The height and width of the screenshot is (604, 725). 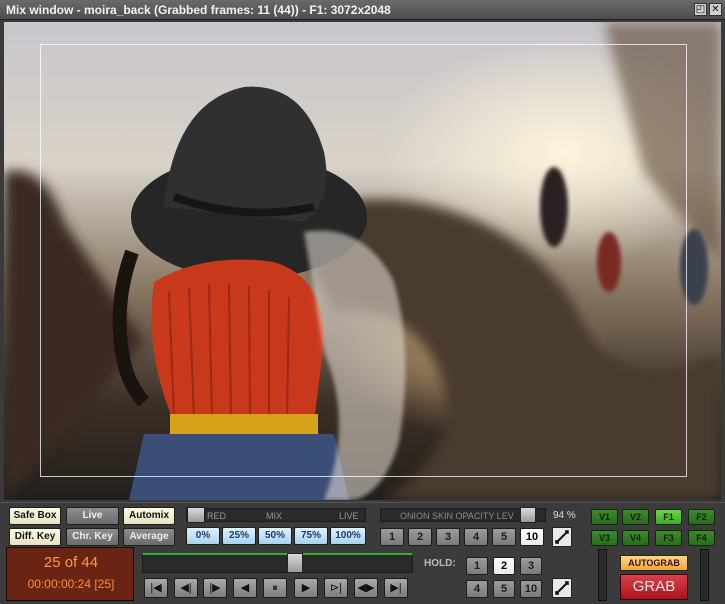 I want to click on go-to-start-button: |◀, so click(x=156, y=588).